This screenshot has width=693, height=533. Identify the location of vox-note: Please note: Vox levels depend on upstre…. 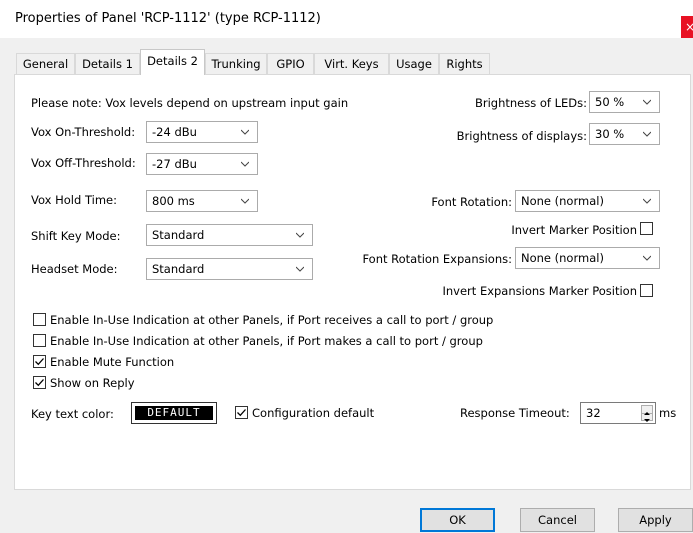
(190, 103).